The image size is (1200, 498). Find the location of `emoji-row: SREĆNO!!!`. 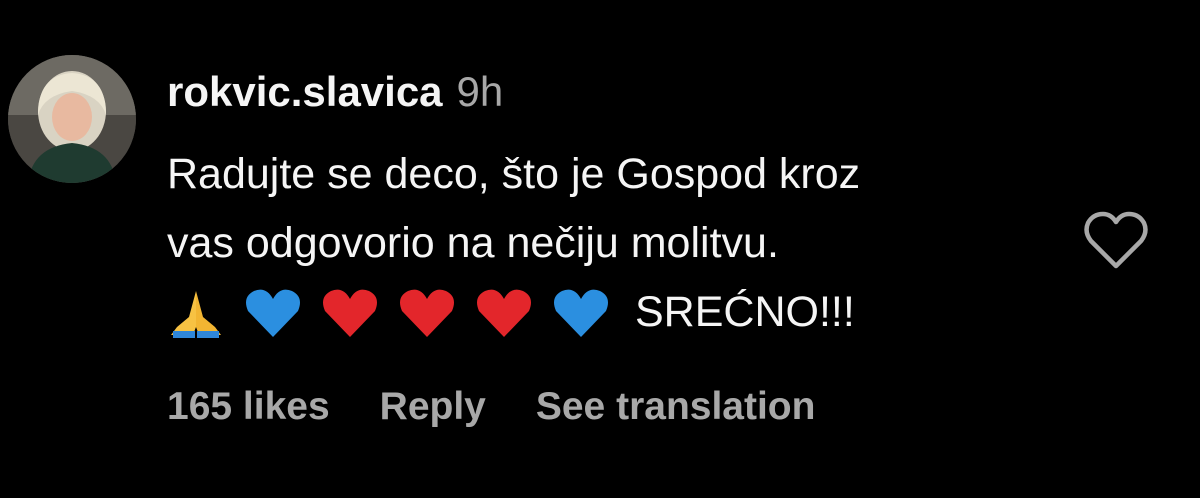

emoji-row: SREĆNO!!! is located at coordinates (617, 312).